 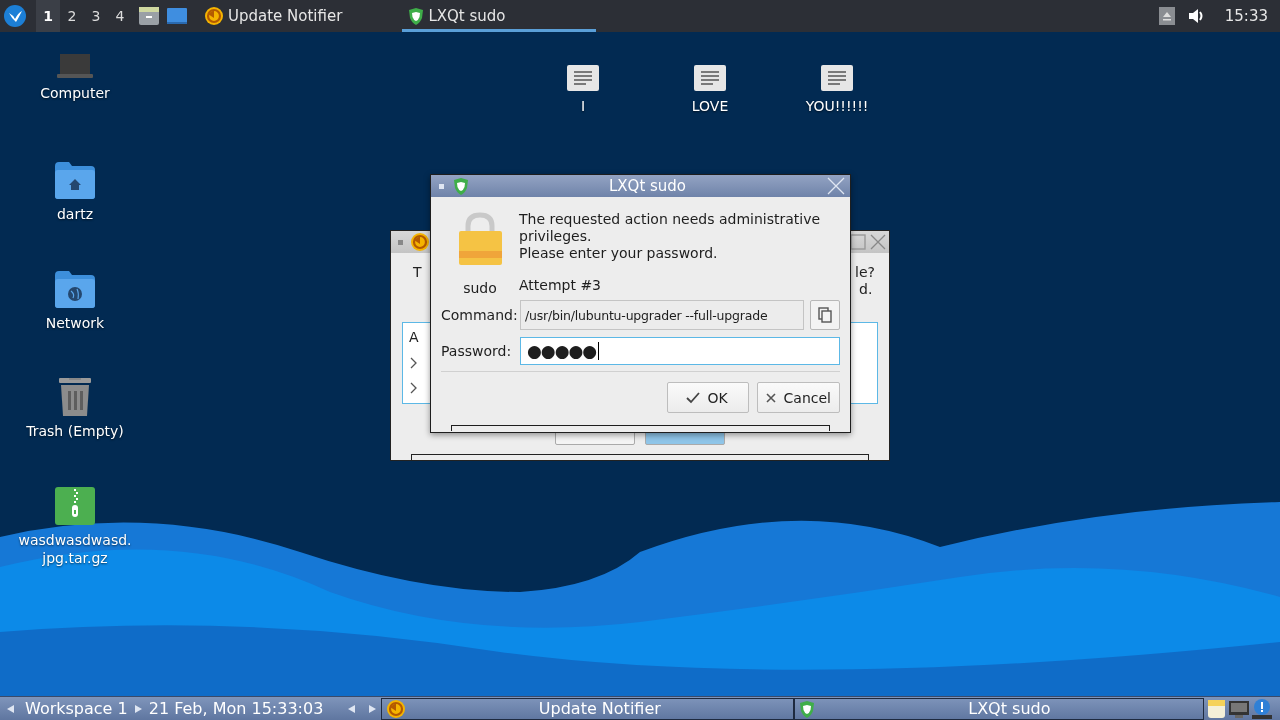 I want to click on monitor-icon, so click(x=1239, y=708).